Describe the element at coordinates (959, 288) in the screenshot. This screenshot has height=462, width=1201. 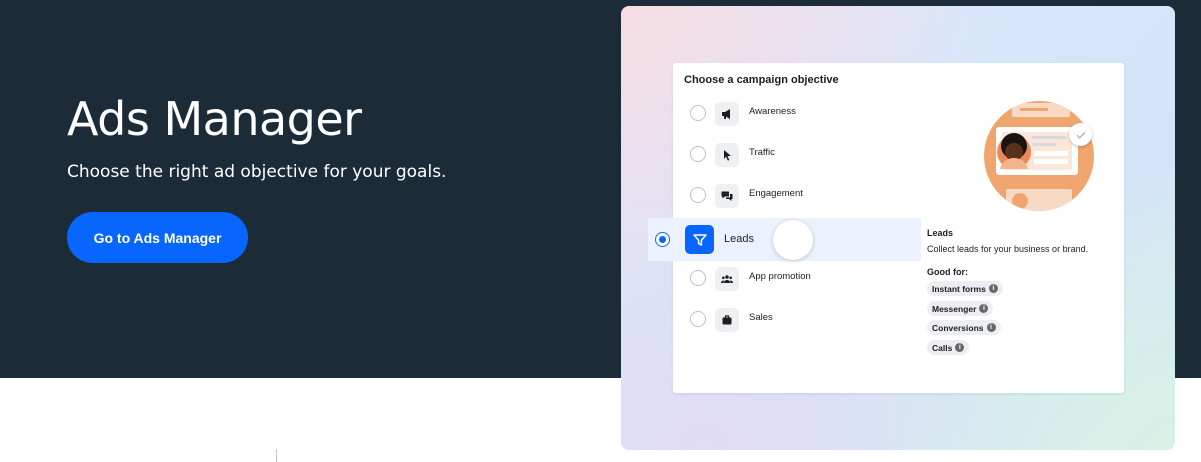
I see `chip-label: Instant forms` at that location.